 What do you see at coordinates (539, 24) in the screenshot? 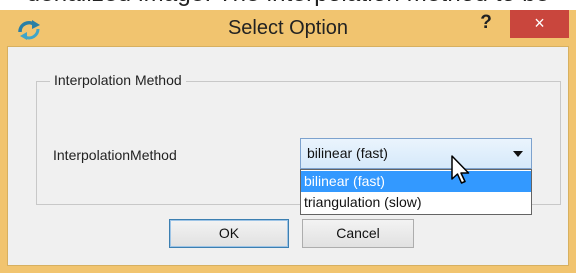
I see `close-button: ×` at bounding box center [539, 24].